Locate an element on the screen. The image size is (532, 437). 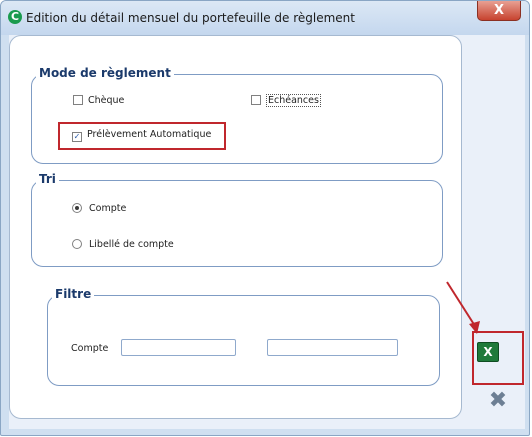
checkbox-cheque: Chèque is located at coordinates (98, 100).